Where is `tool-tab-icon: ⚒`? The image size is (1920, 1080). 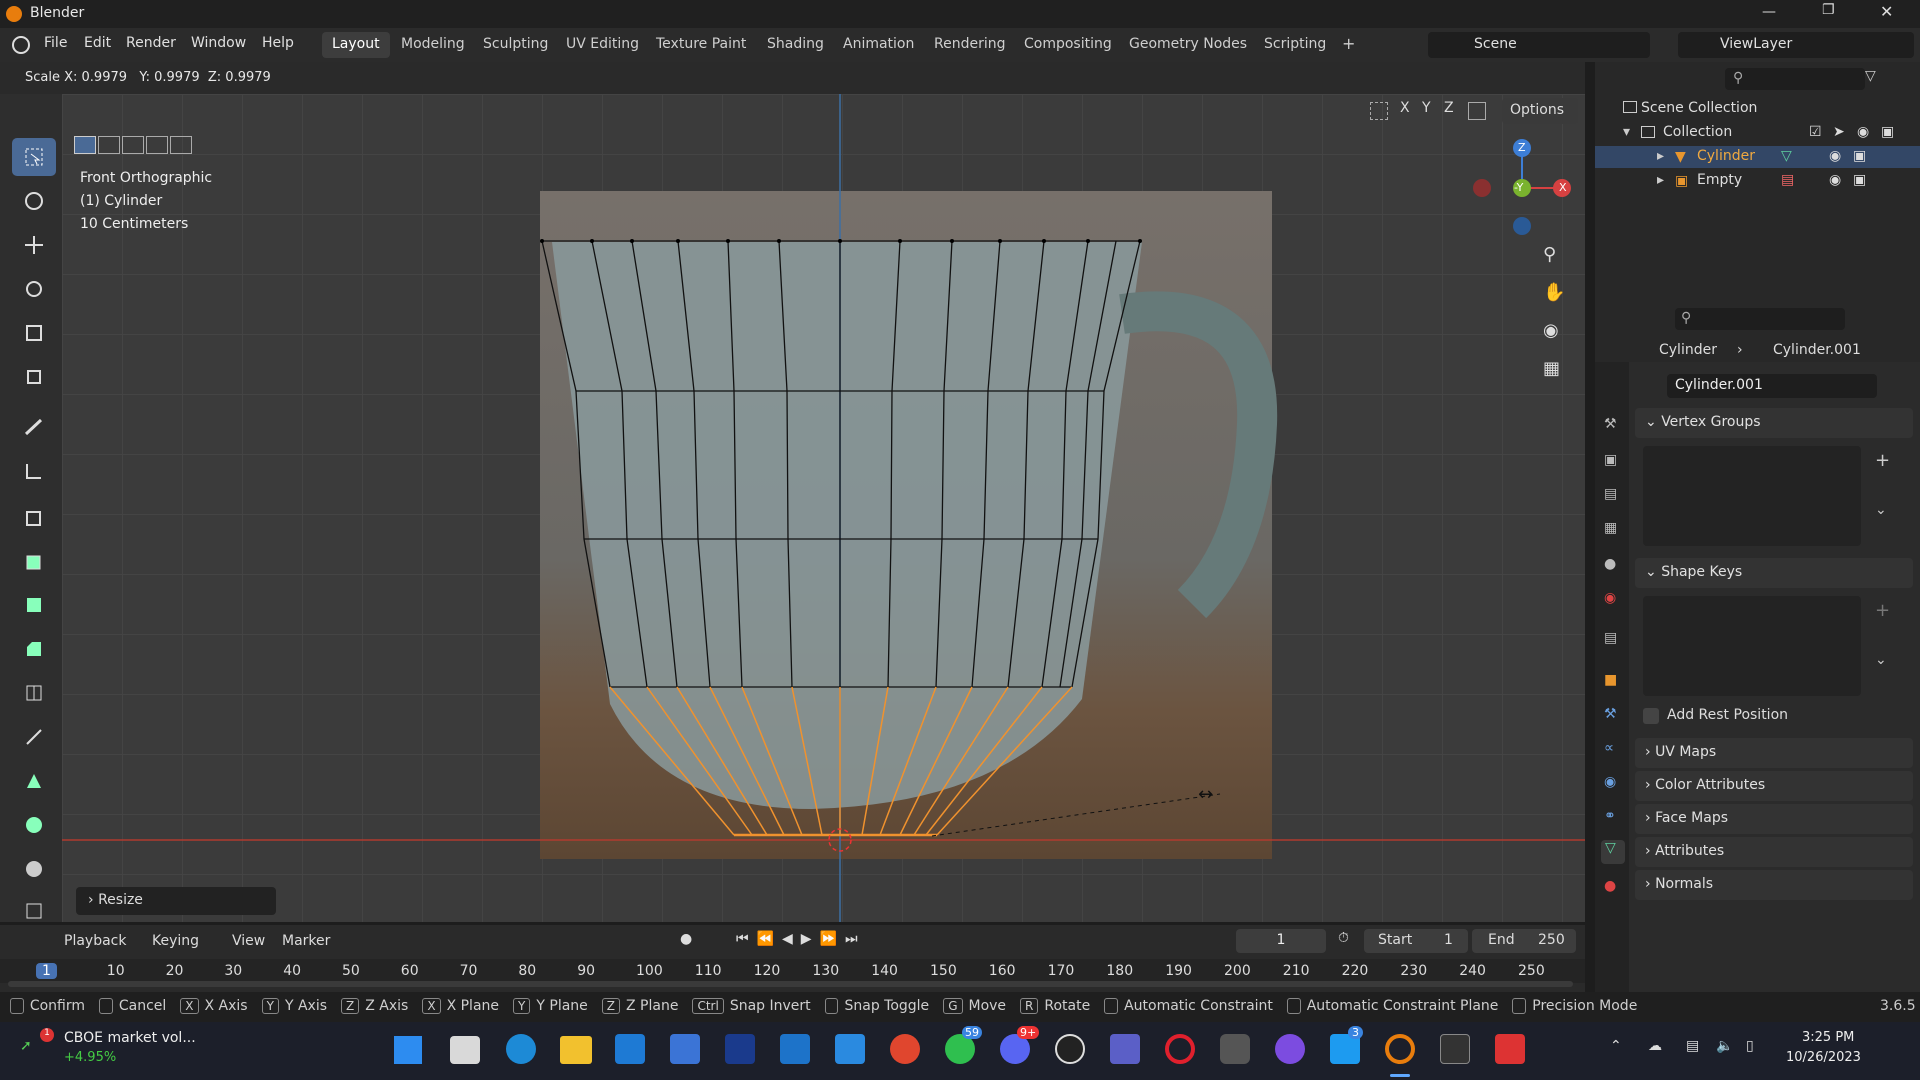 tool-tab-icon: ⚒ is located at coordinates (1610, 424).